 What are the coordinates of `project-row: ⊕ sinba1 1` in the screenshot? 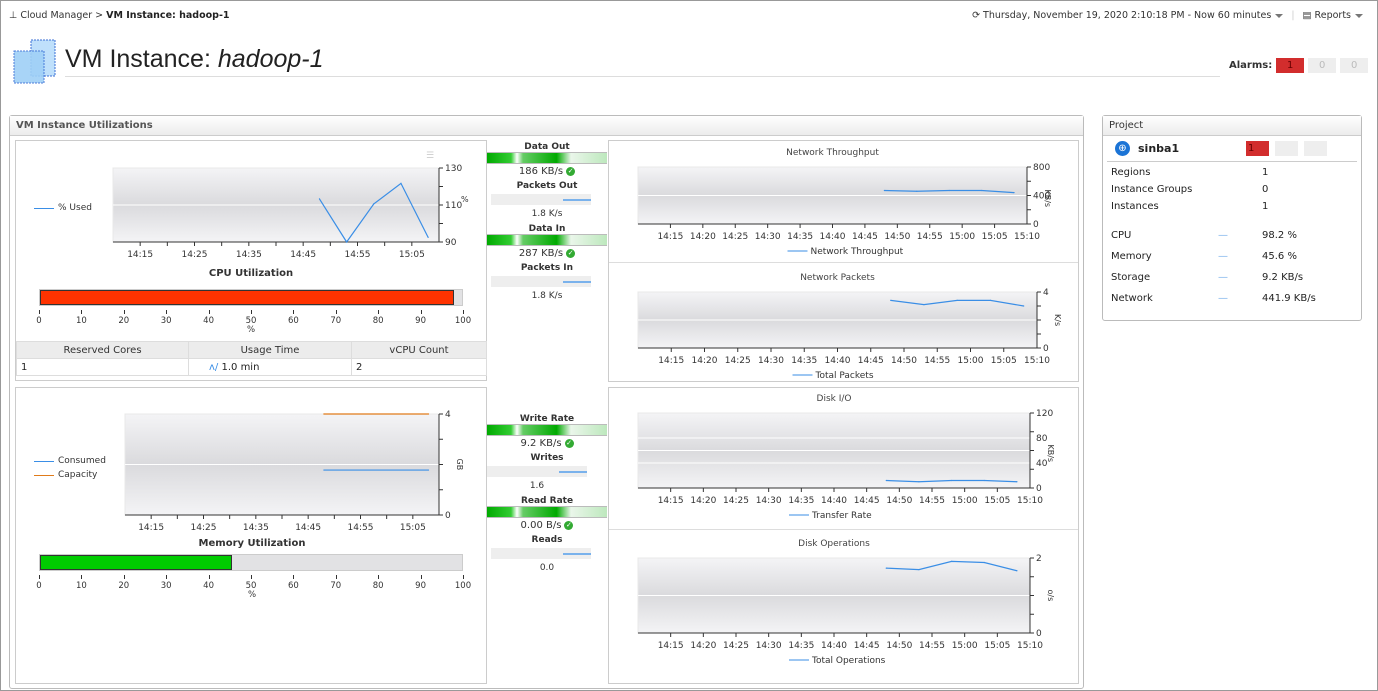 It's located at (1232, 149).